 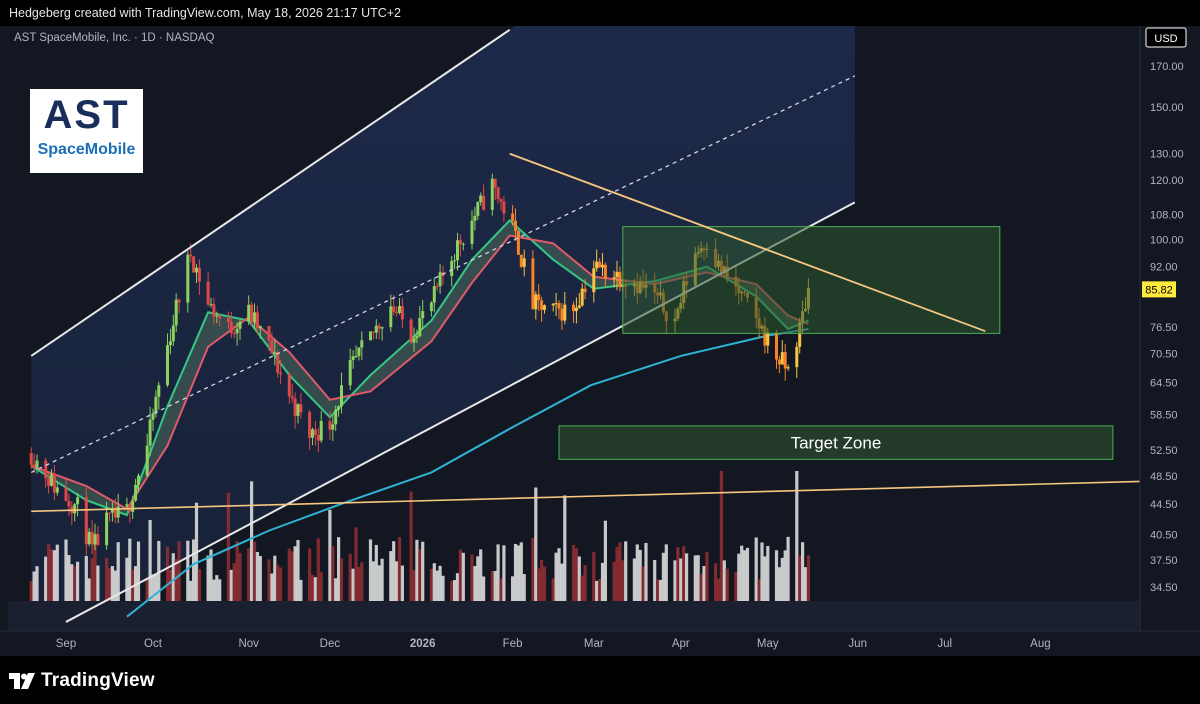 What do you see at coordinates (1164, 328) in the screenshot?
I see `y-tick-label: 76.50` at bounding box center [1164, 328].